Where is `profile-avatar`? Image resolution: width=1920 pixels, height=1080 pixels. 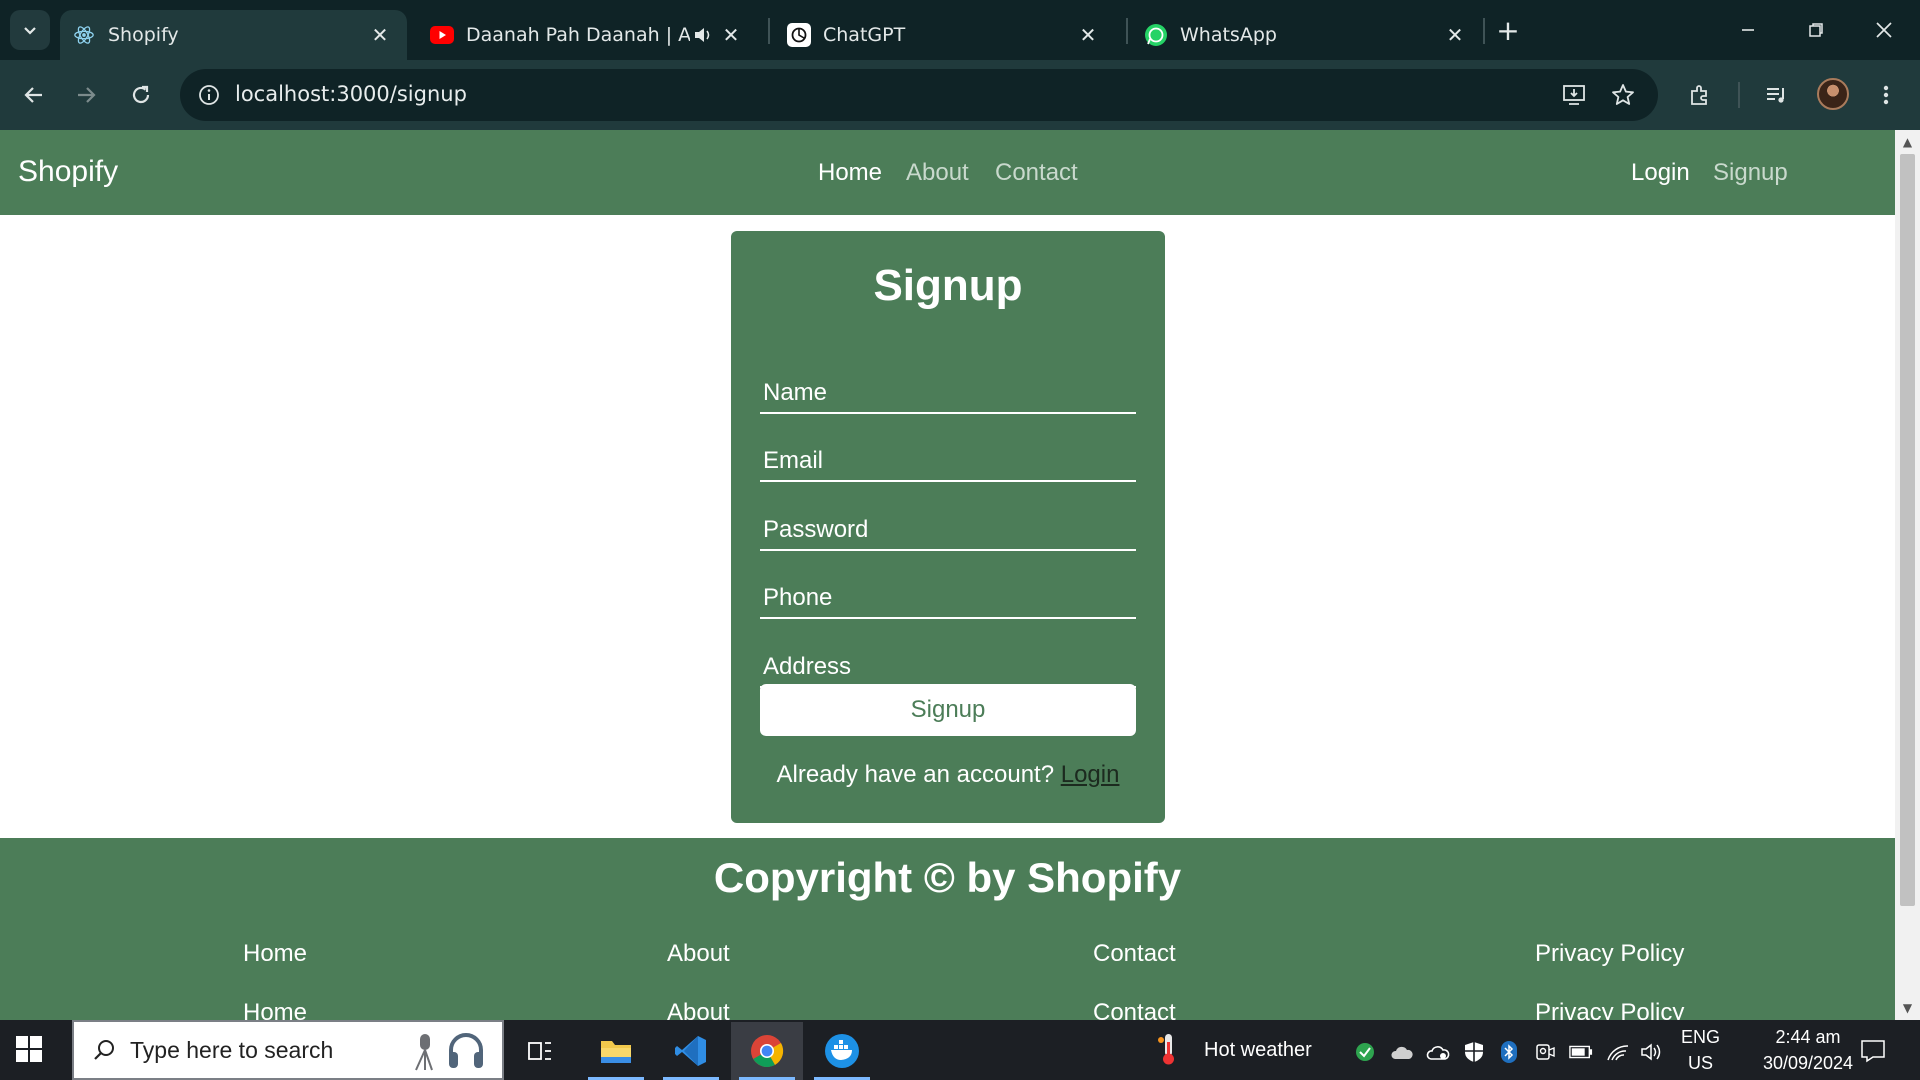
profile-avatar is located at coordinates (1833, 94).